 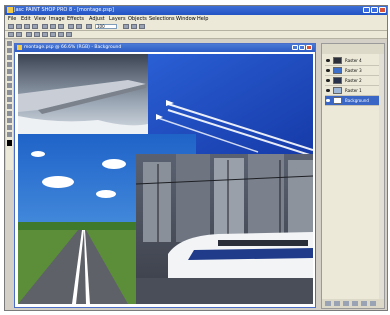 What do you see at coordinates (35, 26) in the screenshot?
I see `print-icon` at bounding box center [35, 26].